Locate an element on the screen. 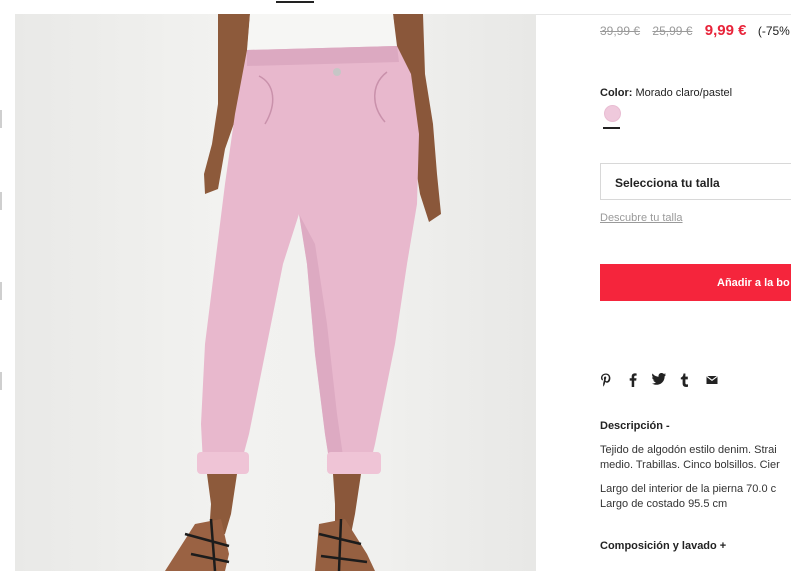 Image resolution: width=791 pixels, height=571 pixels. color-value: Morado claro/pastel is located at coordinates (684, 93).